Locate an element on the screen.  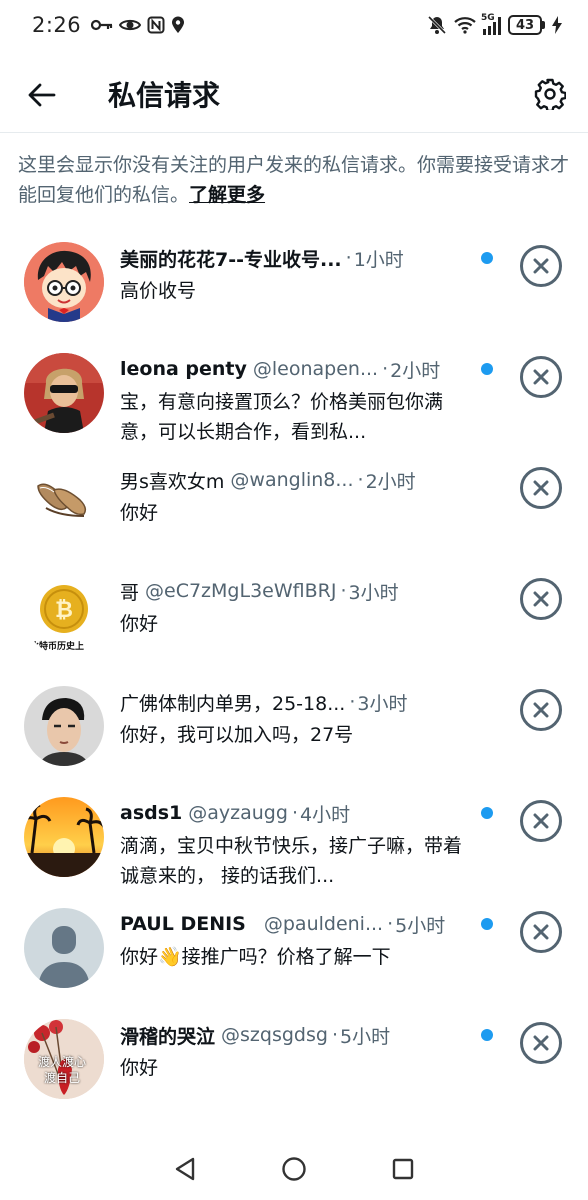
network-type-label: 5G is located at coordinates (488, 18).